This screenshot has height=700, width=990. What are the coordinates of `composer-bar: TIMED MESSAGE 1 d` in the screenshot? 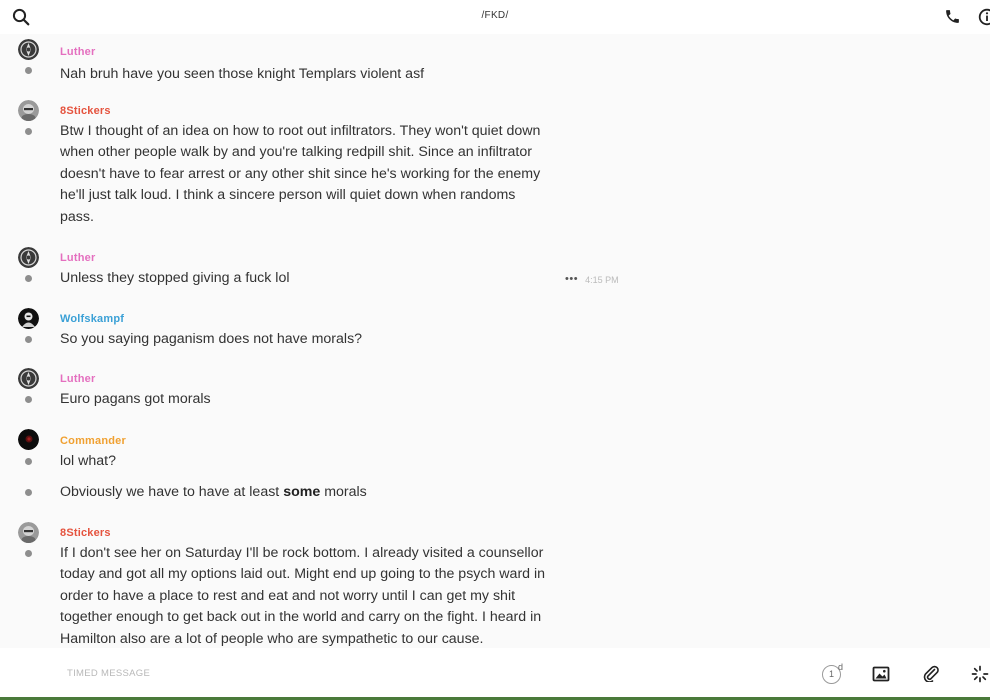 It's located at (495, 674).